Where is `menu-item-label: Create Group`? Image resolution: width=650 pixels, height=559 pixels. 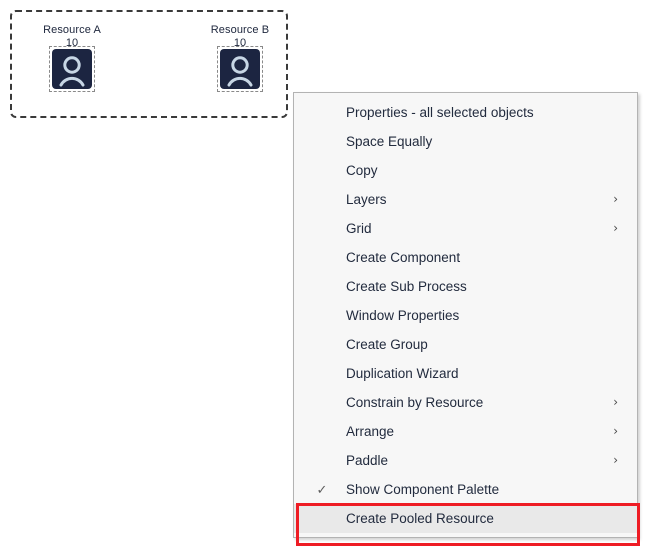 menu-item-label: Create Group is located at coordinates (387, 344).